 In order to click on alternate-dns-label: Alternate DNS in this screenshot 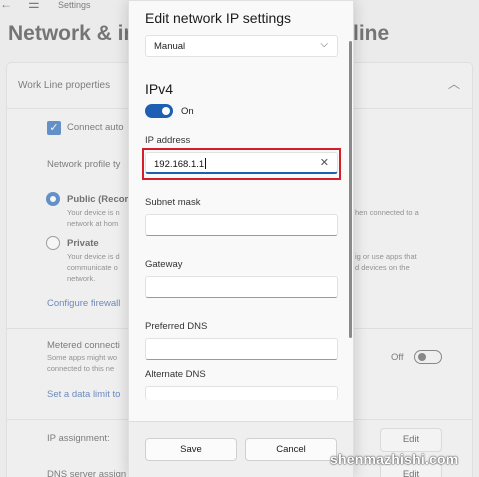, I will do `click(175, 374)`.